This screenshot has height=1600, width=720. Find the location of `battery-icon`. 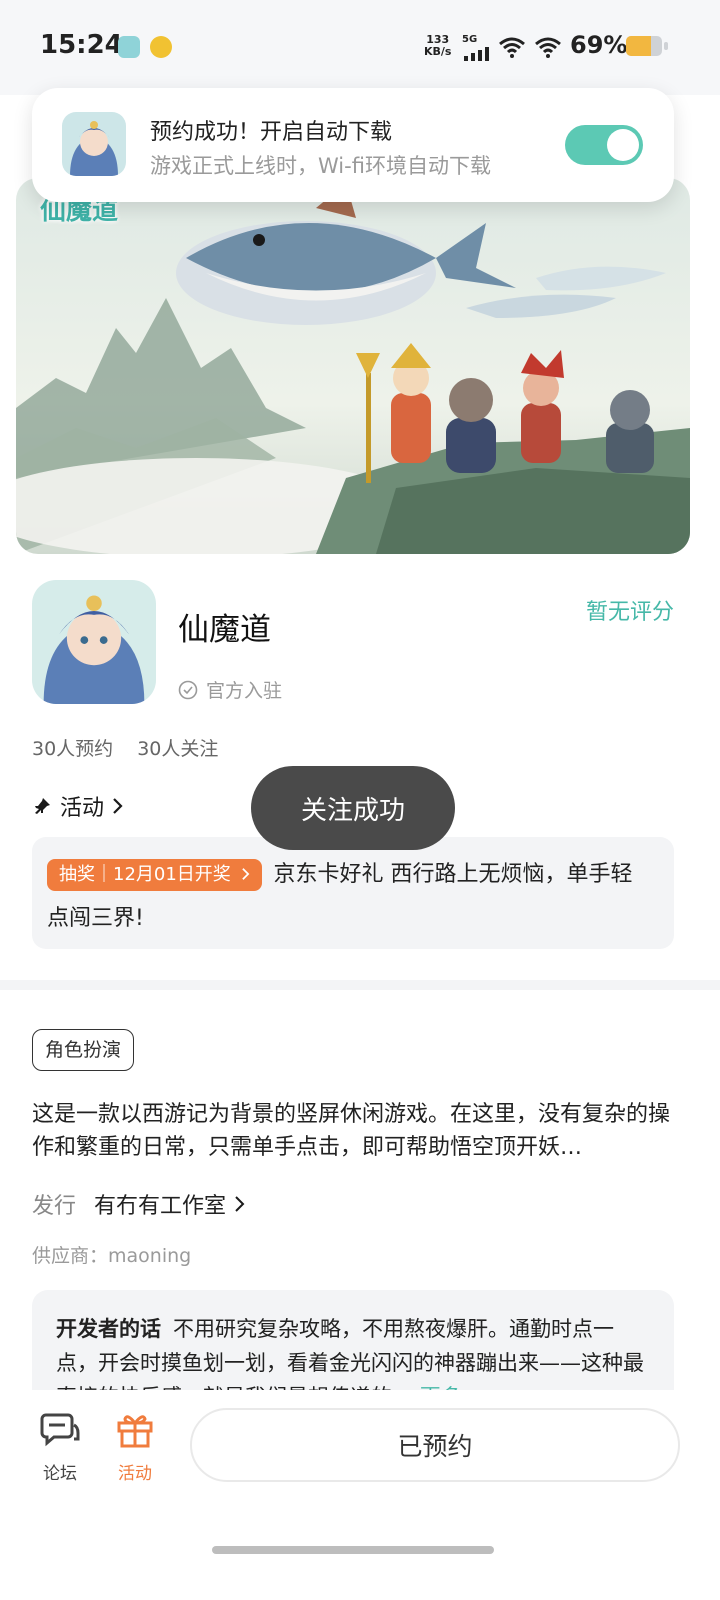

battery-icon is located at coordinates (644, 46).